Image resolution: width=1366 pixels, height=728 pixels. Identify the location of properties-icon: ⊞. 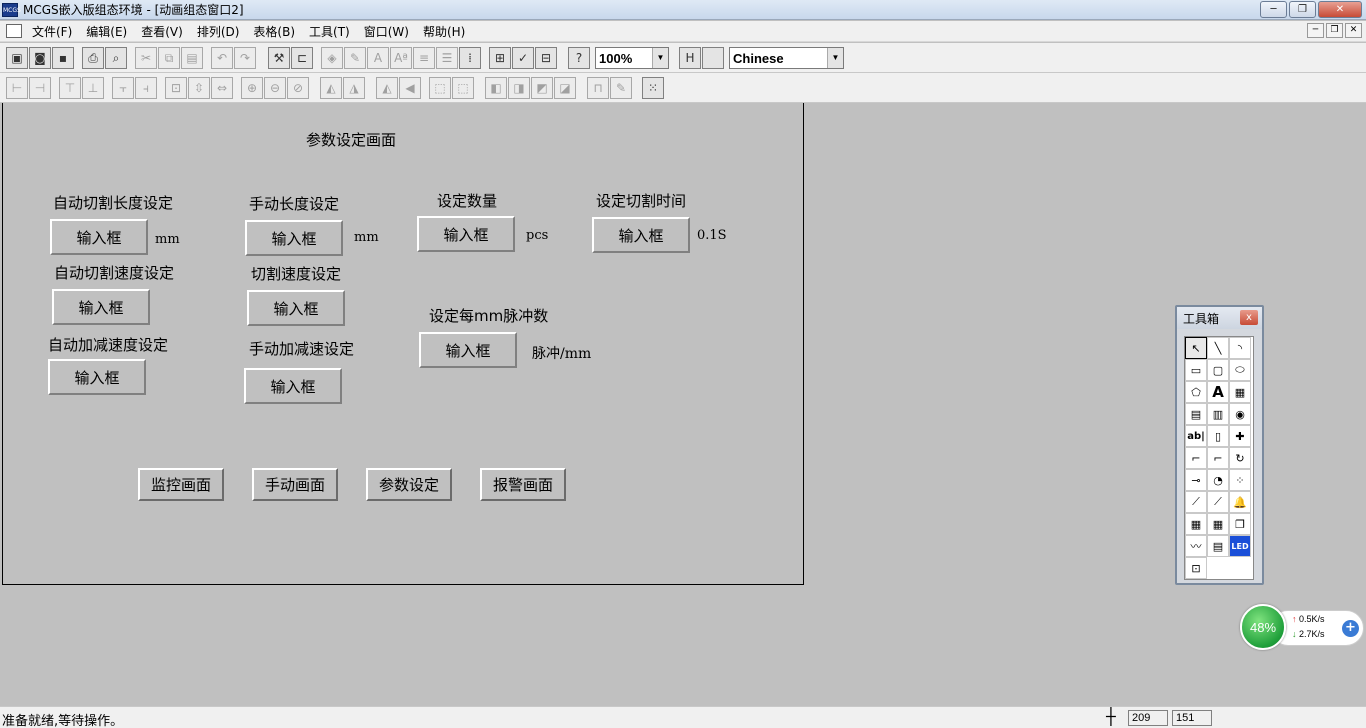
(500, 58).